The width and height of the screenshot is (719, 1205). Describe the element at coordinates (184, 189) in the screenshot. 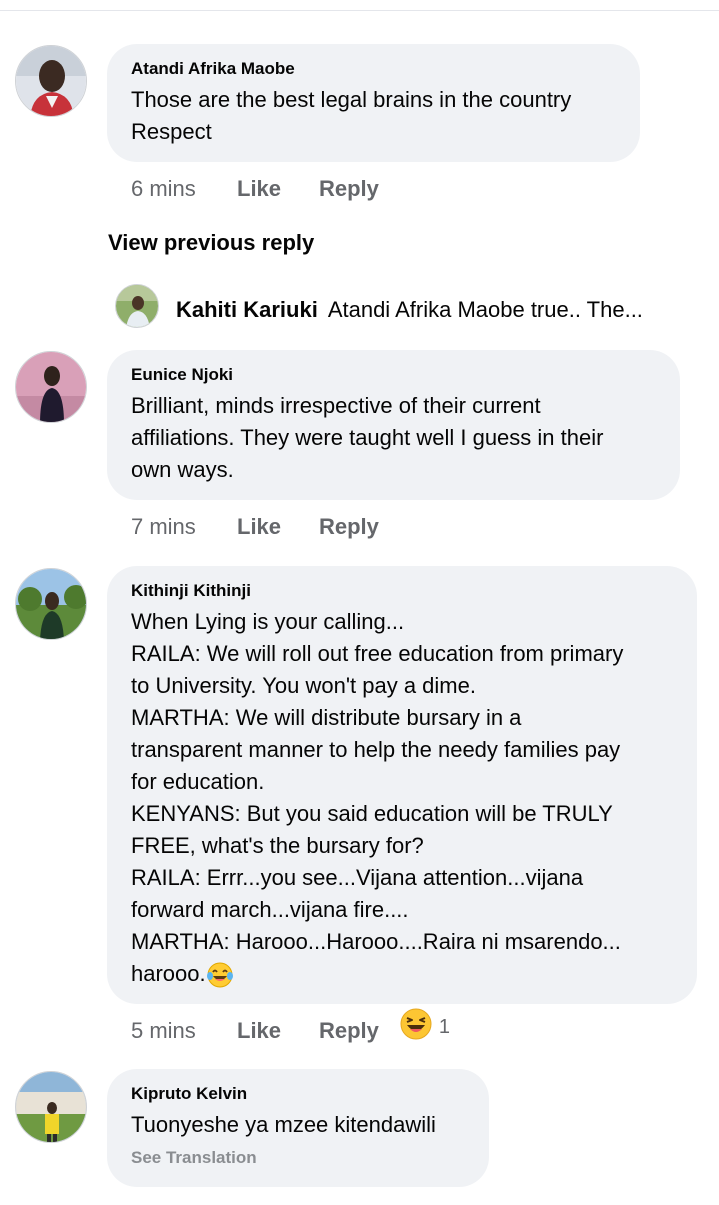

I see `comment-time: 6 mins` at that location.